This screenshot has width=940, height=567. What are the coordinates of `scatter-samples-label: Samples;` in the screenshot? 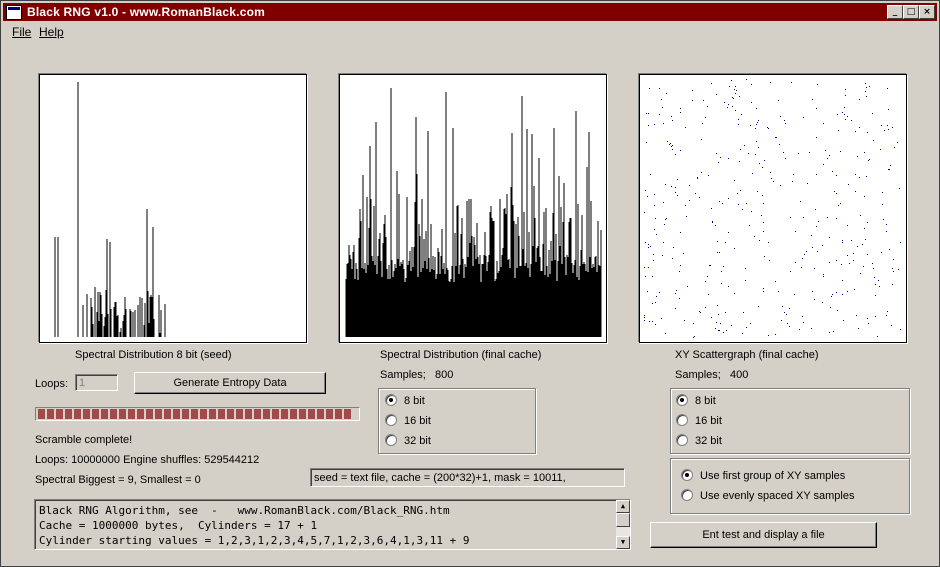 It's located at (698, 375).